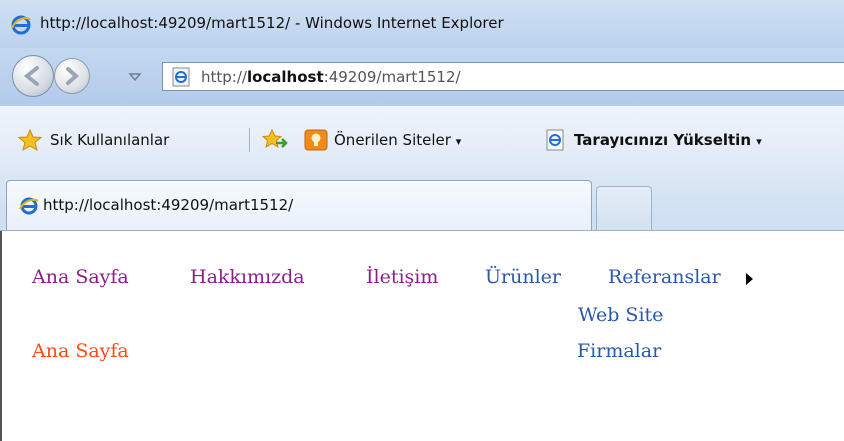 Image resolution: width=844 pixels, height=441 pixels. I want to click on url-prefix: http://, so click(224, 77).